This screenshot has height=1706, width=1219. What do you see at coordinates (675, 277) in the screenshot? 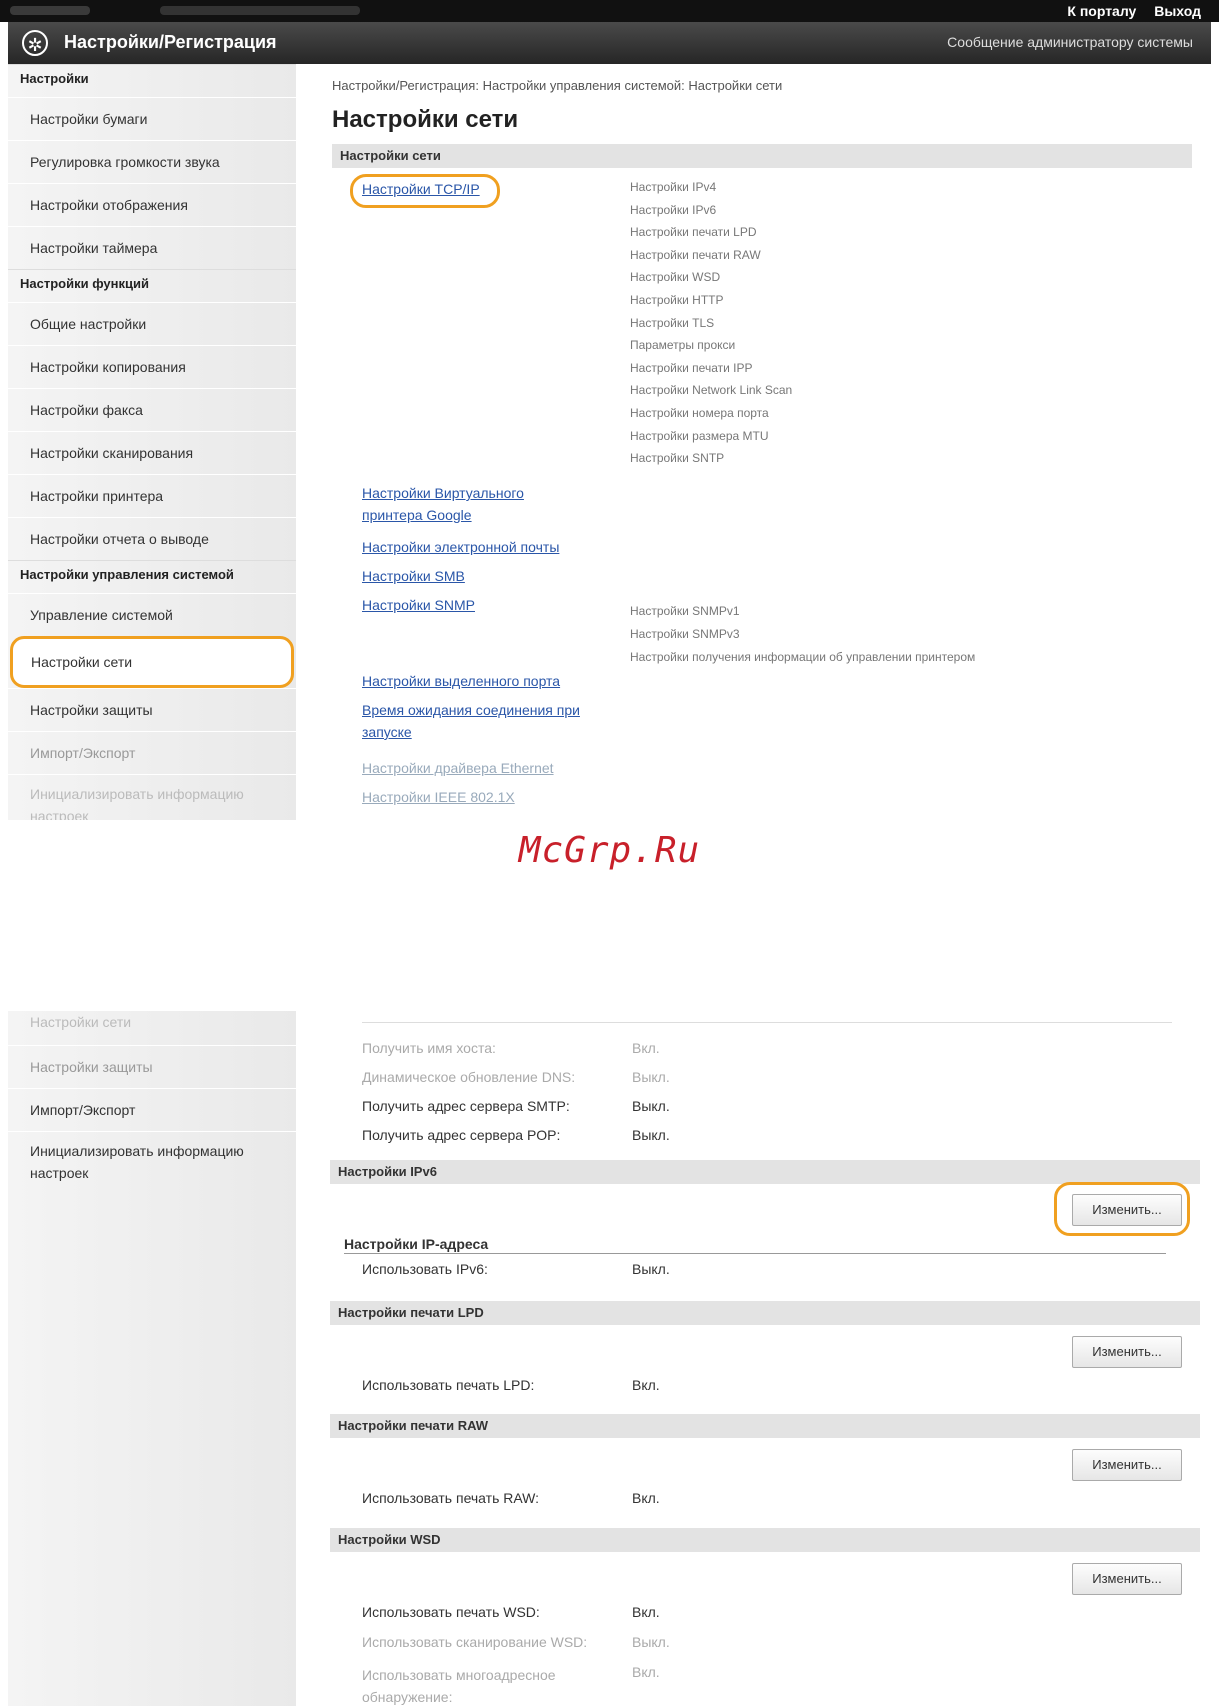
I see `tcpip-subitem: Настройки WSD` at bounding box center [675, 277].